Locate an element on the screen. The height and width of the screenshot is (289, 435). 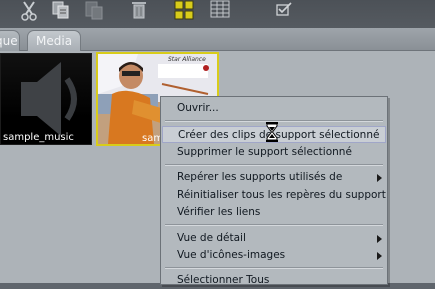
menu-item-label: Repérer les supports utilisés de is located at coordinates (260, 177).